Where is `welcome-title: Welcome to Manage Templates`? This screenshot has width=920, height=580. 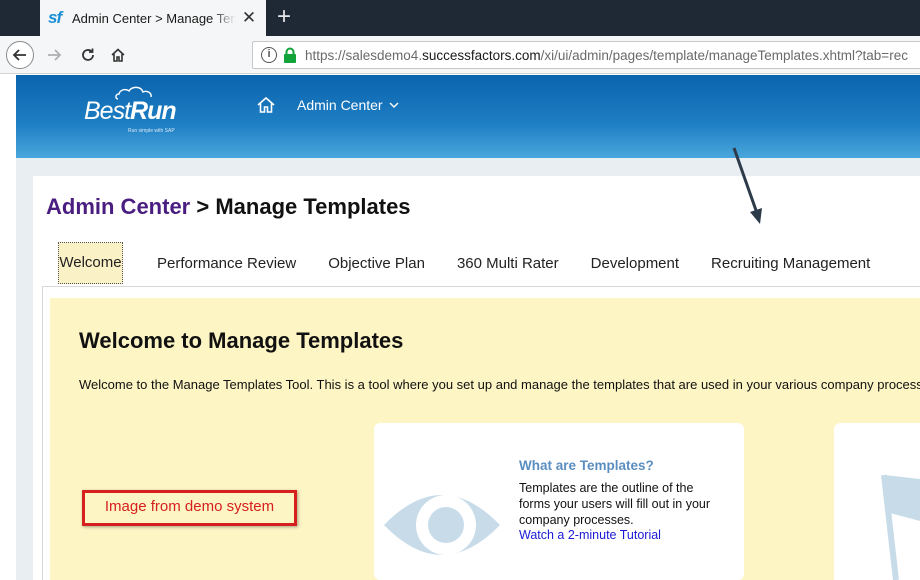 welcome-title: Welcome to Manage Templates is located at coordinates (241, 340).